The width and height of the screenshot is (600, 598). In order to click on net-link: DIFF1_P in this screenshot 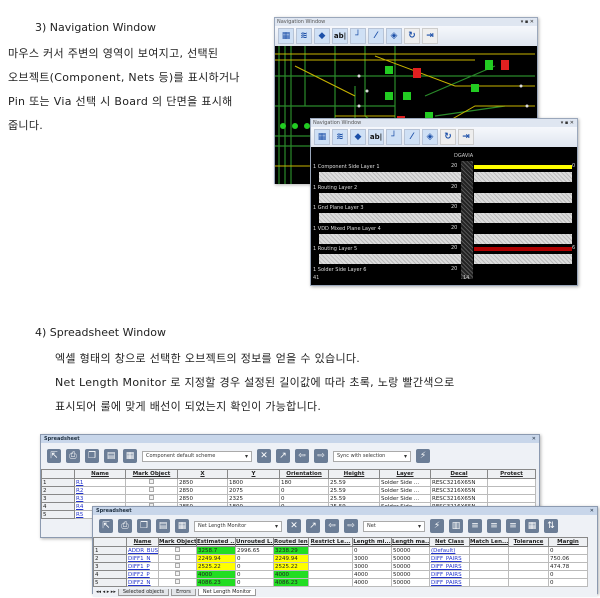, I will do `click(139, 567)`.